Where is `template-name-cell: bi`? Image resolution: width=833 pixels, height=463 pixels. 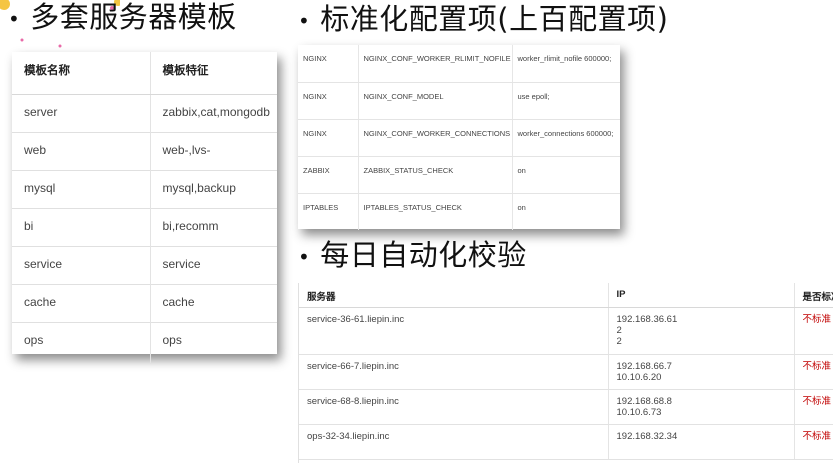 template-name-cell: bi is located at coordinates (81, 227).